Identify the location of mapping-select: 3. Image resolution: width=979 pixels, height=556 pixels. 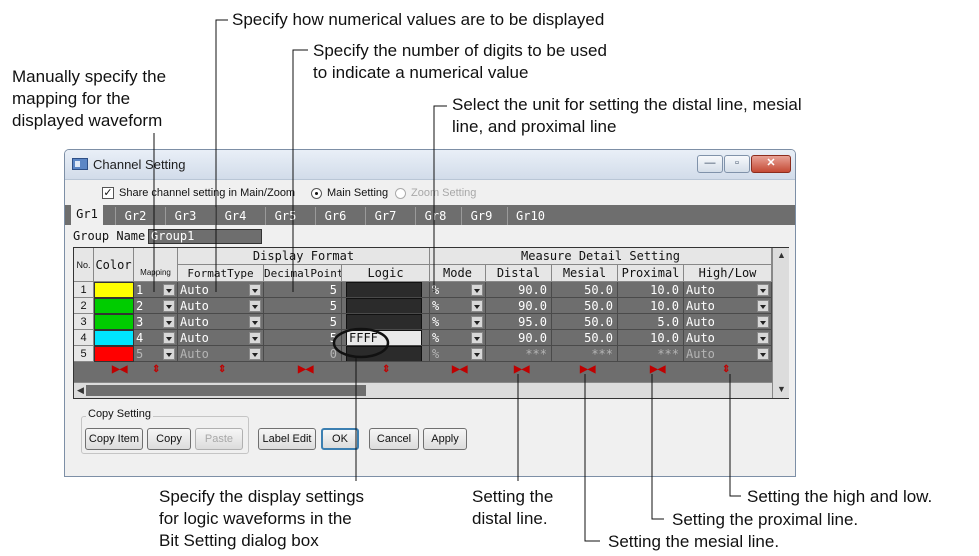
(156, 322).